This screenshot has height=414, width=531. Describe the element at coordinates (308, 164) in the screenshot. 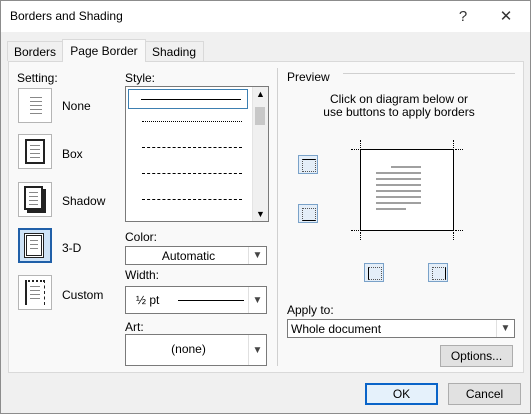

I see `top-border-button` at that location.